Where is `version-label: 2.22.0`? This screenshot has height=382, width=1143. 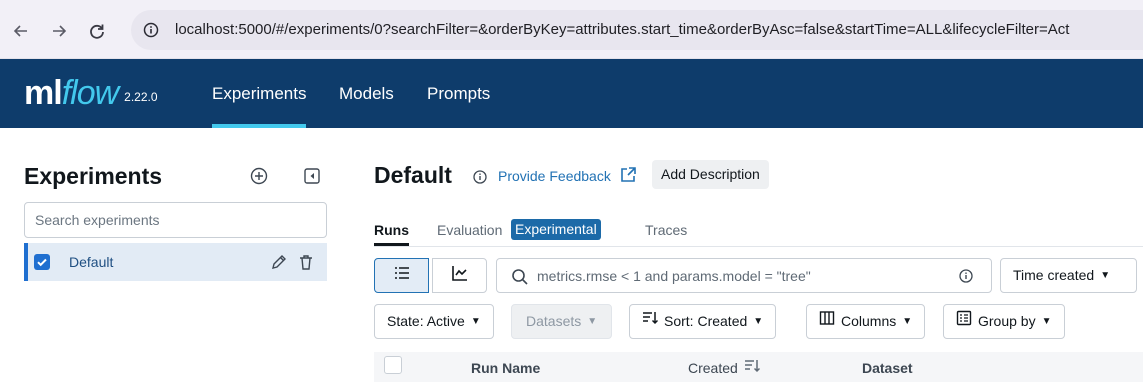
version-label: 2.22.0 is located at coordinates (141, 97).